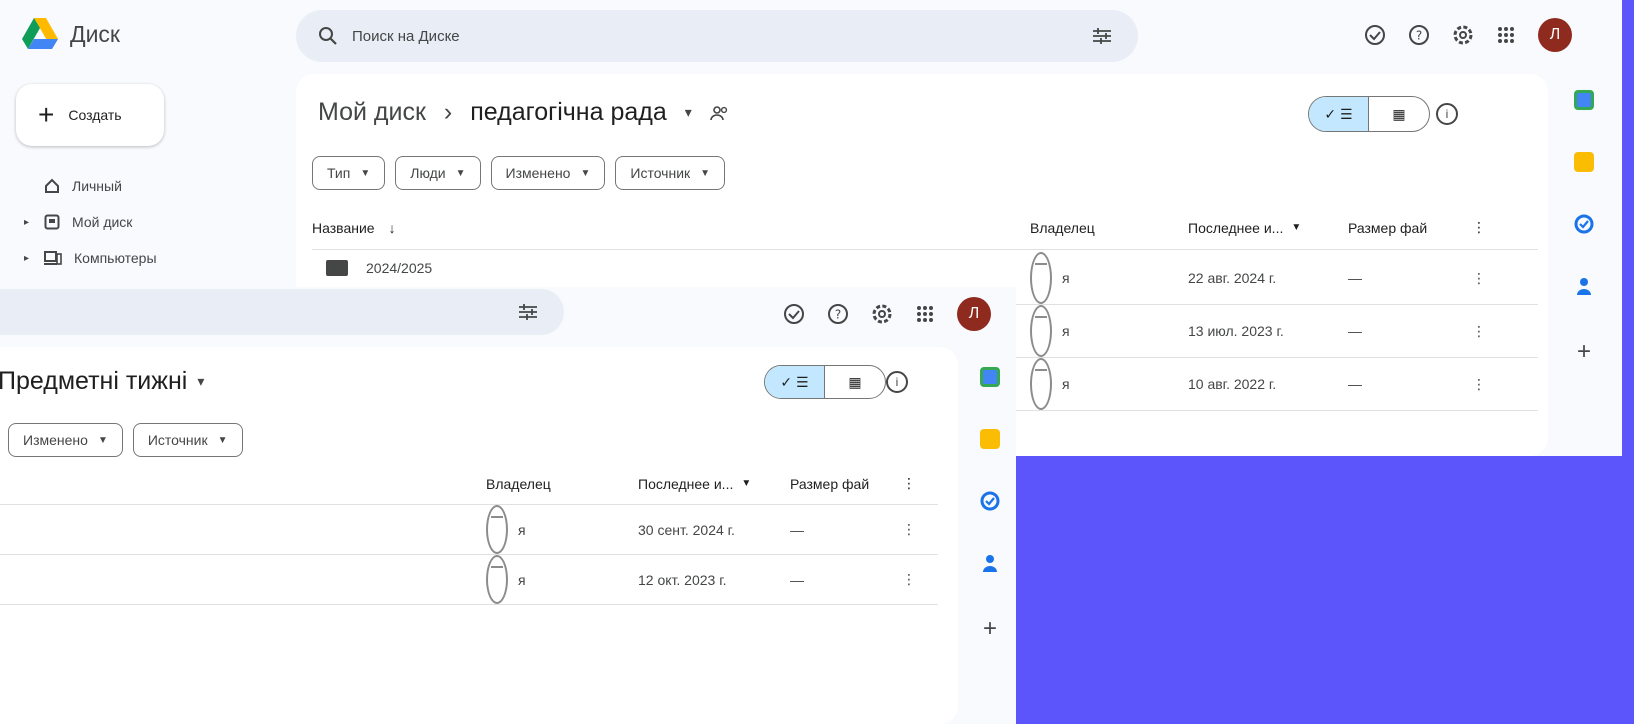 The width and height of the screenshot is (1634, 724). I want to click on filter-chips: Изменено ▼ Источник ▼, so click(121, 440).